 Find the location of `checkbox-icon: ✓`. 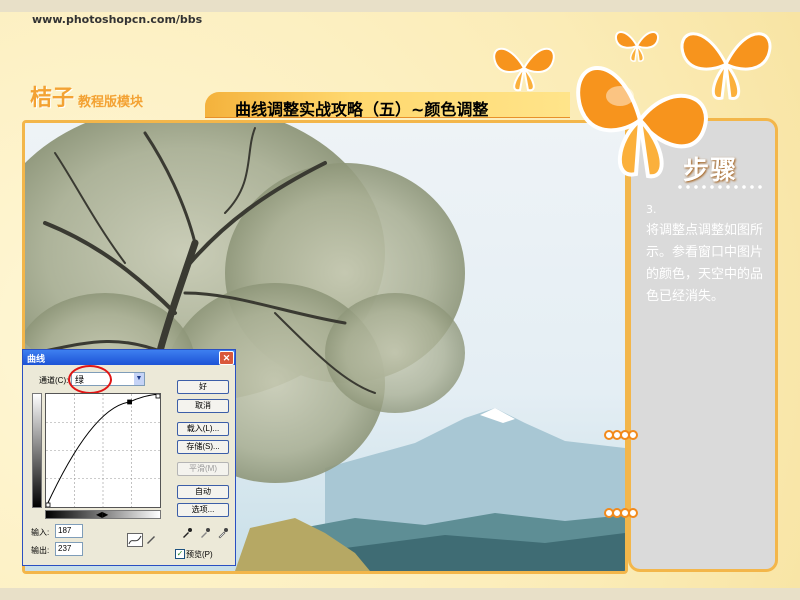

checkbox-icon: ✓ is located at coordinates (180, 554).